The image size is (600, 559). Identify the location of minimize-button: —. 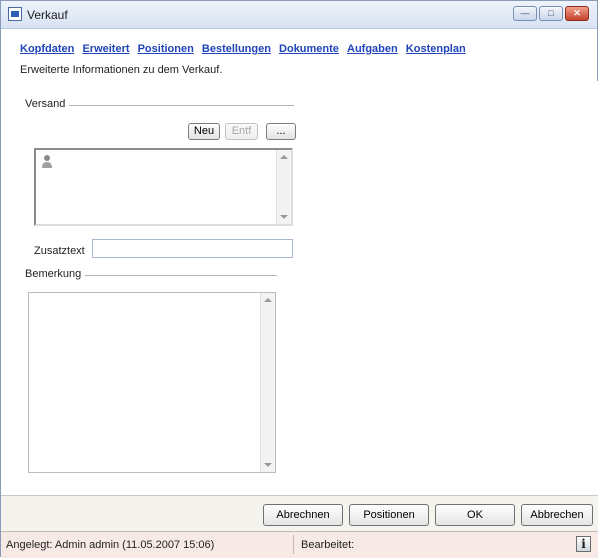
(525, 13).